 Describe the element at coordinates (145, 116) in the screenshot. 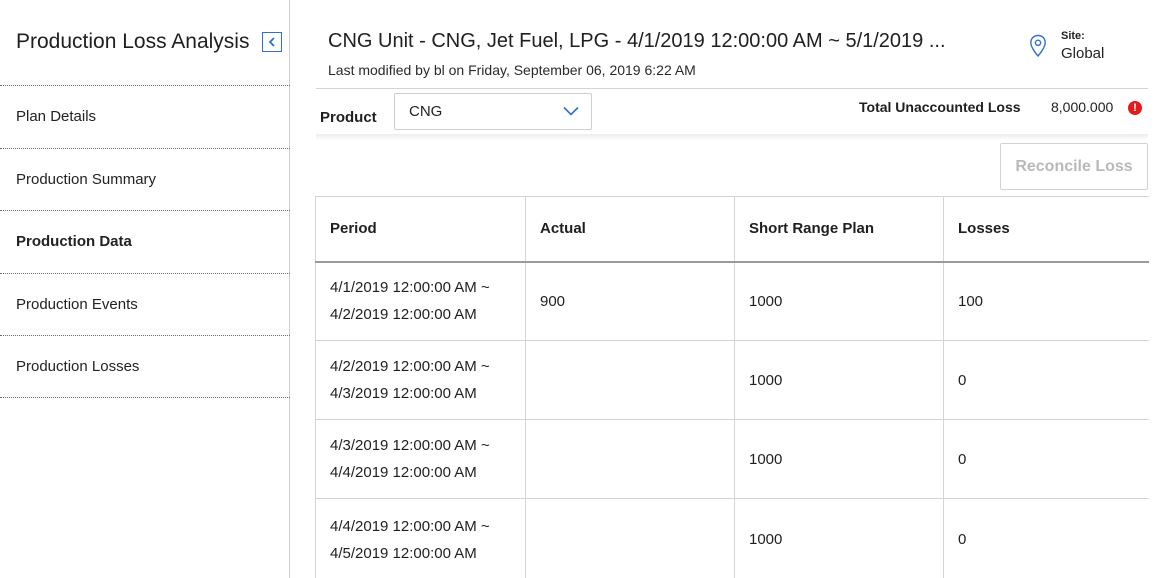

I see `sidebar-item-plan-details: Plan Details` at that location.